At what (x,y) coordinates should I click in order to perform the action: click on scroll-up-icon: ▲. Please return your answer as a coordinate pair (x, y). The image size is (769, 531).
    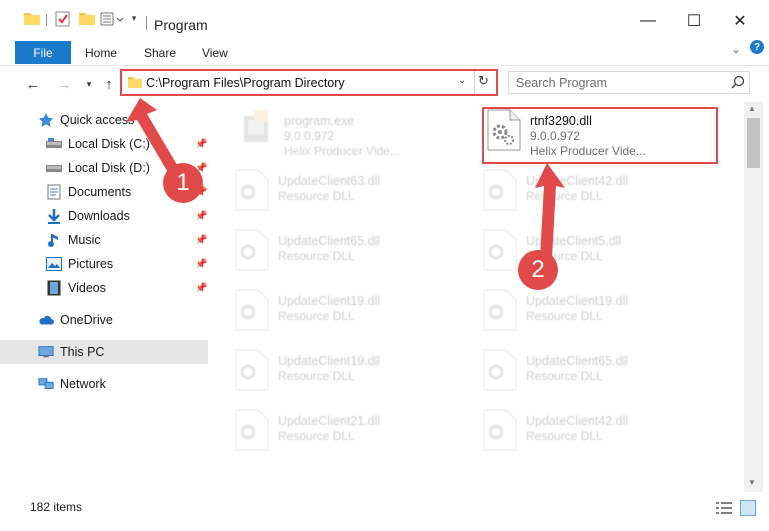
    Looking at the image, I should click on (752, 108).